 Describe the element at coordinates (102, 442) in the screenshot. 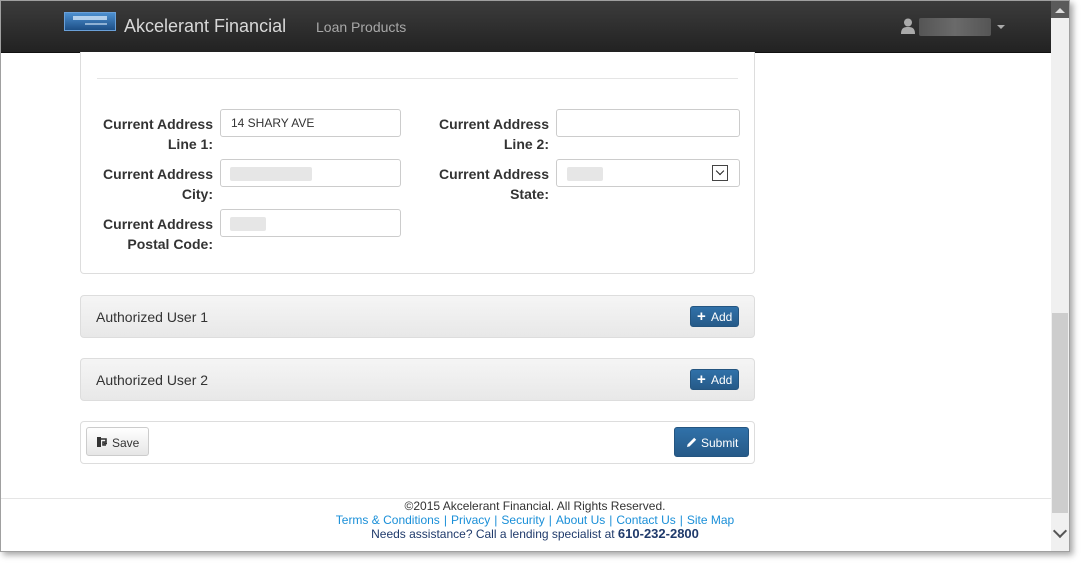

I see `save-icon` at that location.